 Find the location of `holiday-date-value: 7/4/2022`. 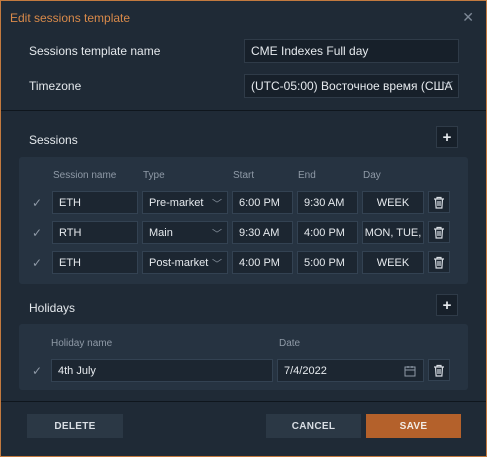

holiday-date-value: 7/4/2022 is located at coordinates (305, 370).